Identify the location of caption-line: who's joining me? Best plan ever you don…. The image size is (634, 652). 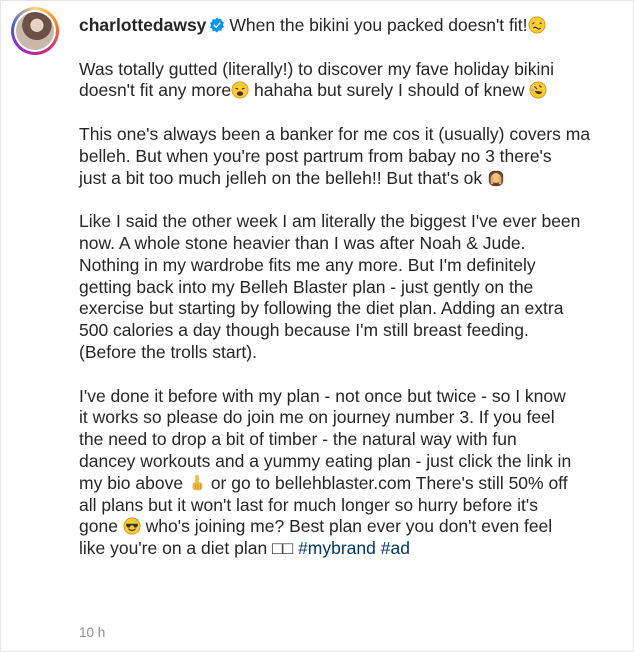
(346, 526).